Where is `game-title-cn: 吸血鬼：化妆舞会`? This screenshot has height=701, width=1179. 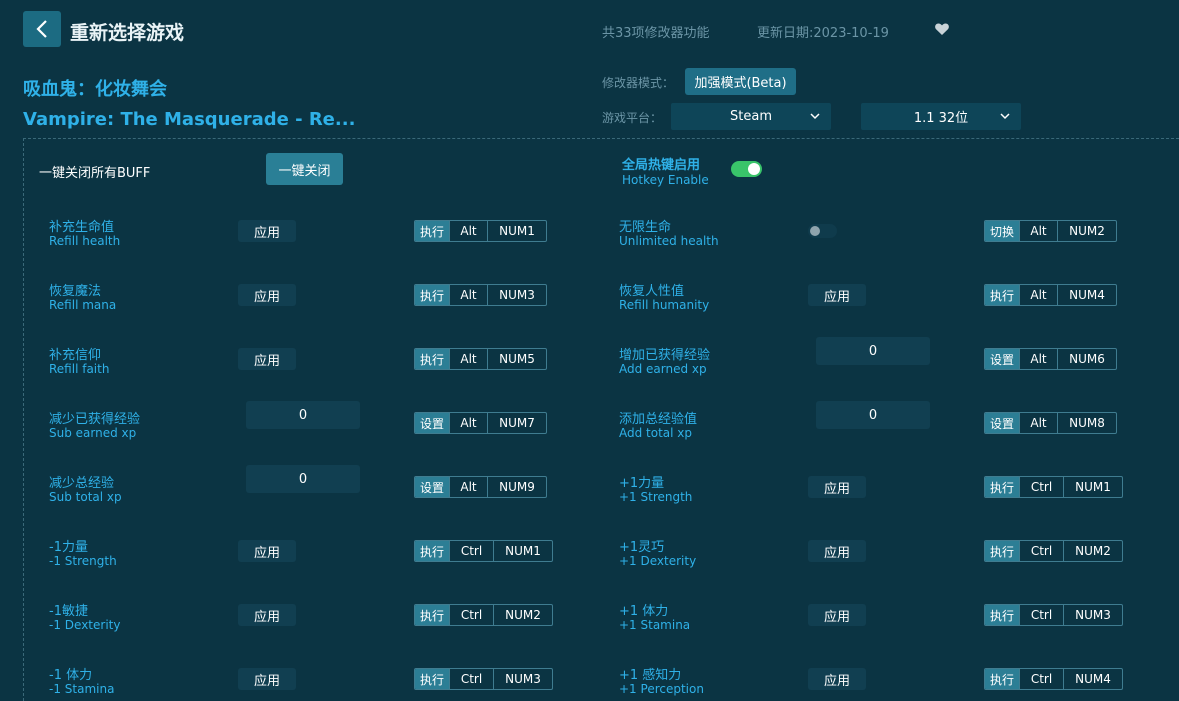 game-title-cn: 吸血鬼：化妆舞会 is located at coordinates (95, 89).